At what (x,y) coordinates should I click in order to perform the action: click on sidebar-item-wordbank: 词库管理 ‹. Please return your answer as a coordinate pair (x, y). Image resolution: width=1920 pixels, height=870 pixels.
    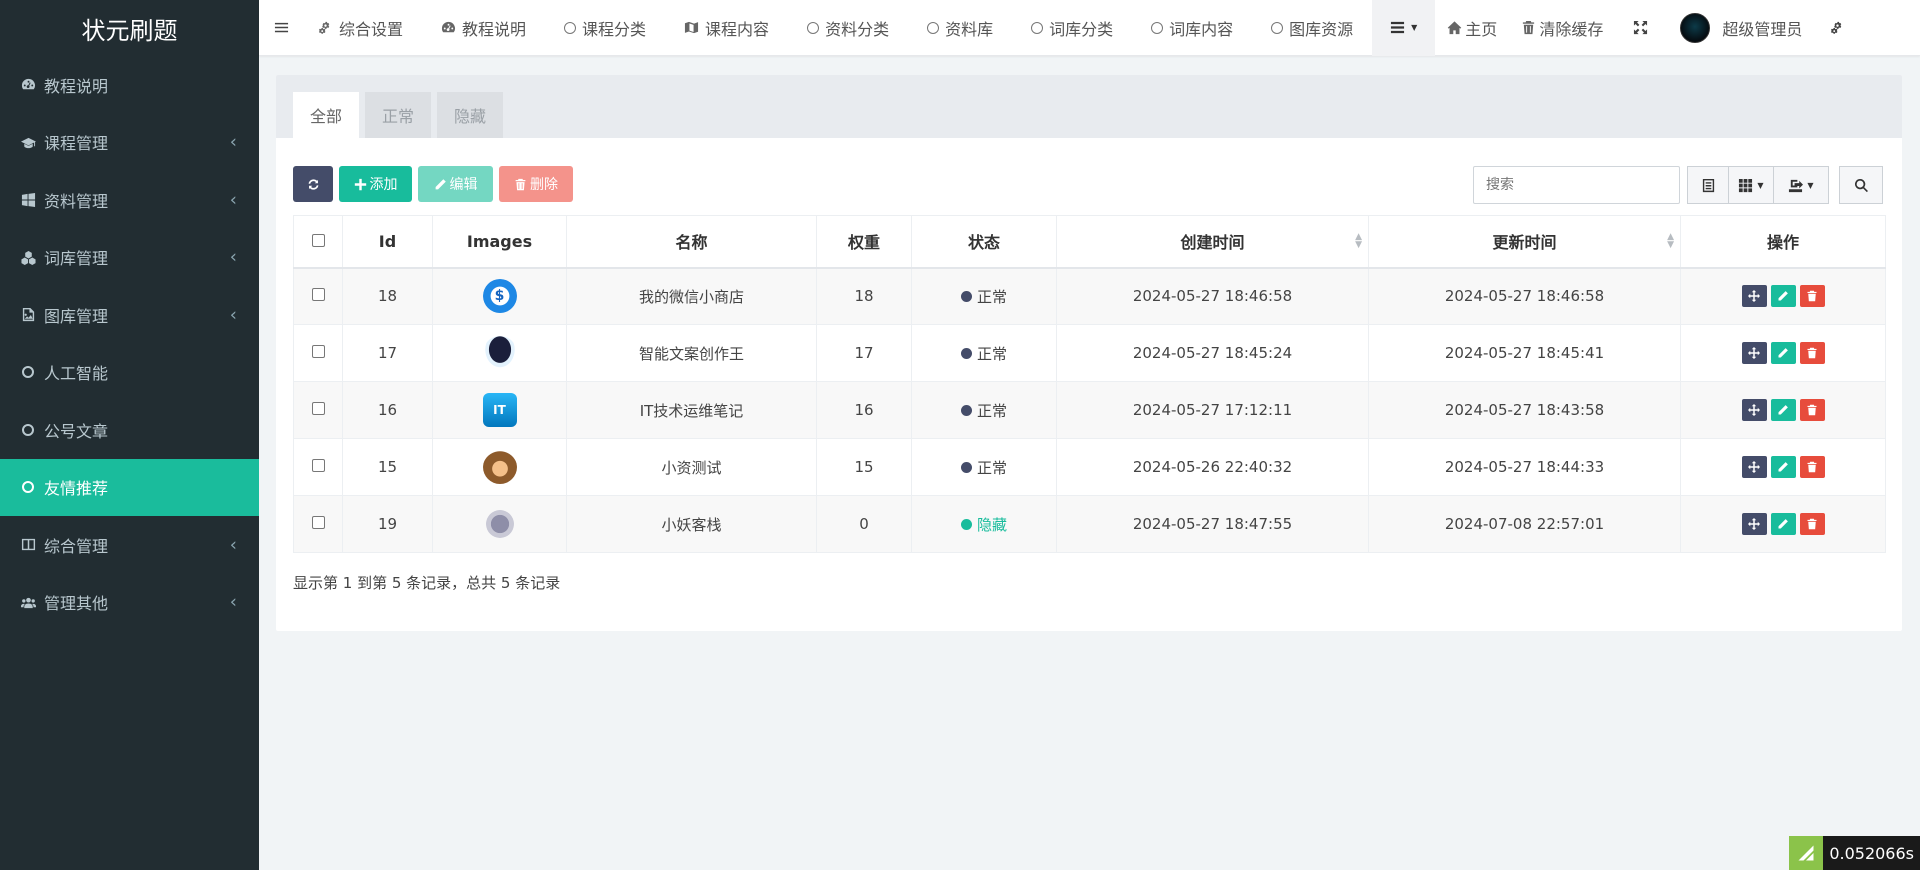
    Looking at the image, I should click on (129, 258).